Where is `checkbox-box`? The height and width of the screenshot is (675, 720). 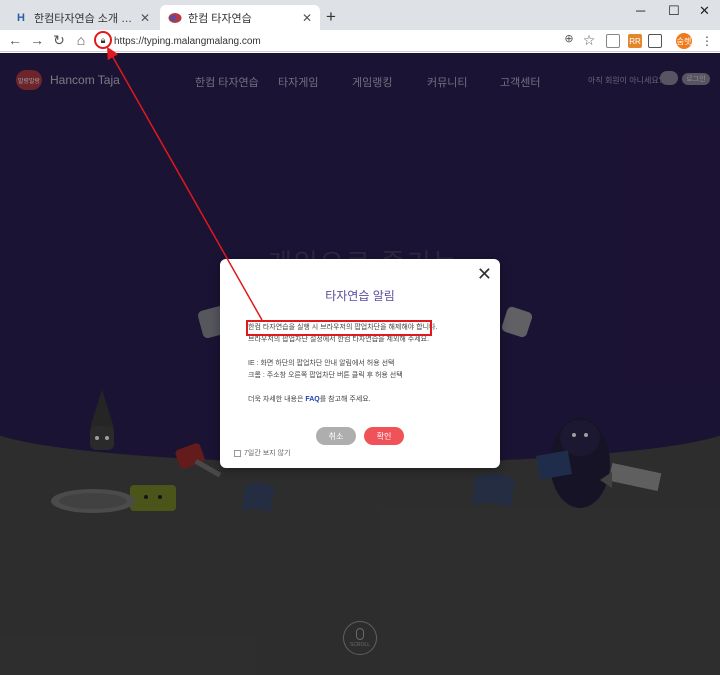 checkbox-box is located at coordinates (237, 453).